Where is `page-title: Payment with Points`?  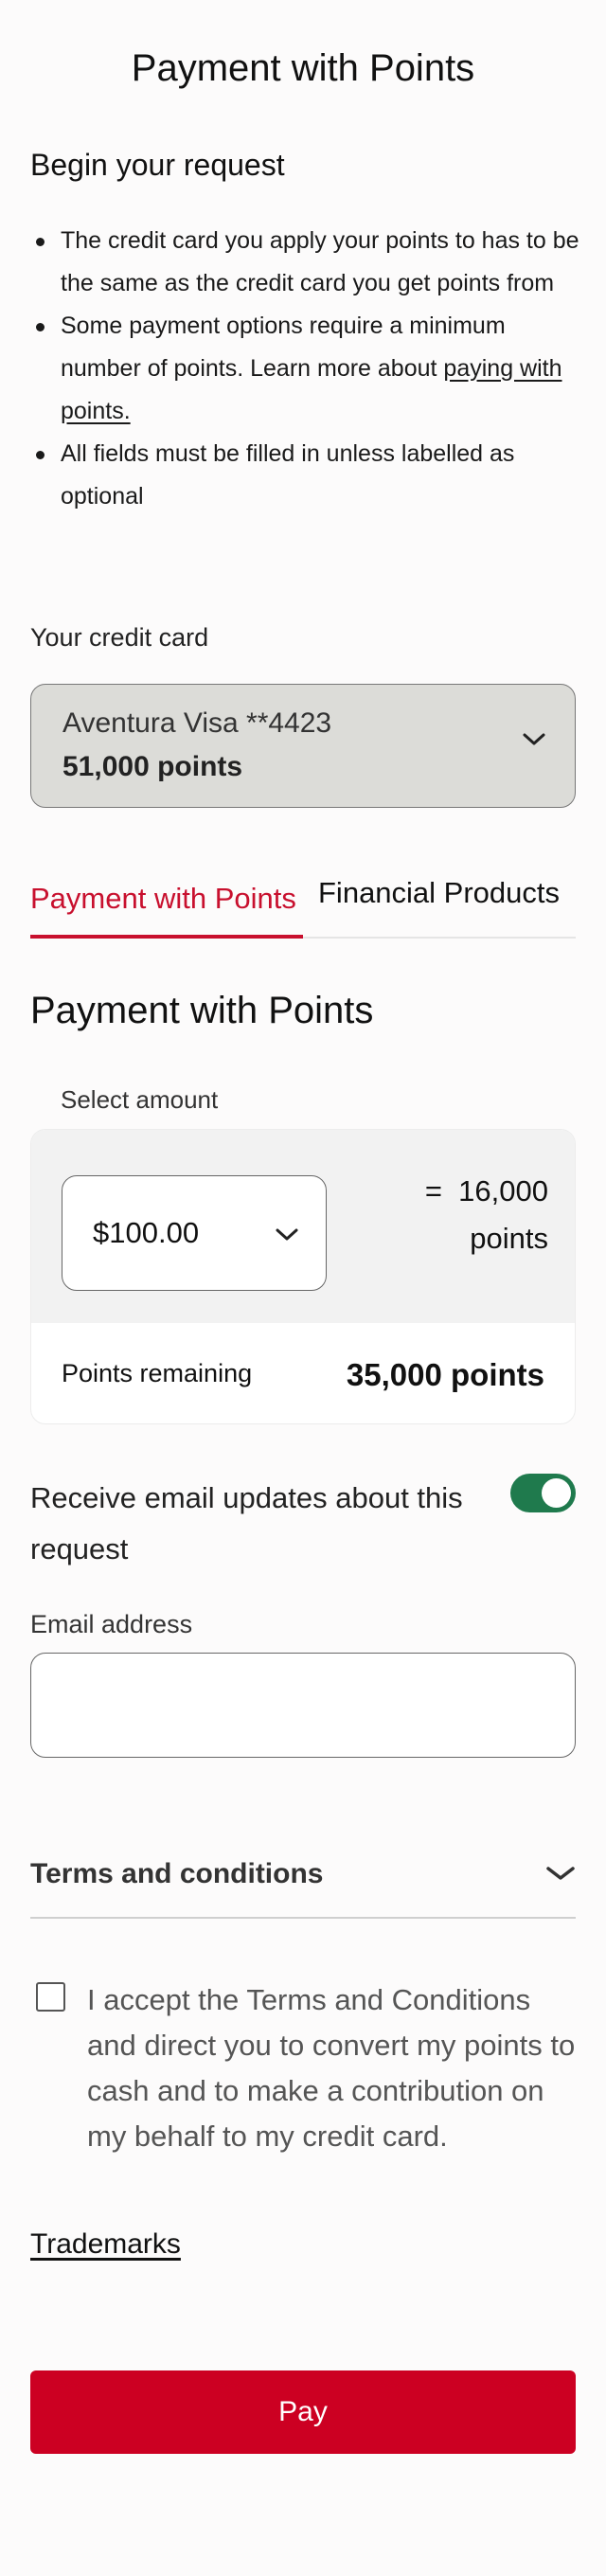 page-title: Payment with Points is located at coordinates (303, 68).